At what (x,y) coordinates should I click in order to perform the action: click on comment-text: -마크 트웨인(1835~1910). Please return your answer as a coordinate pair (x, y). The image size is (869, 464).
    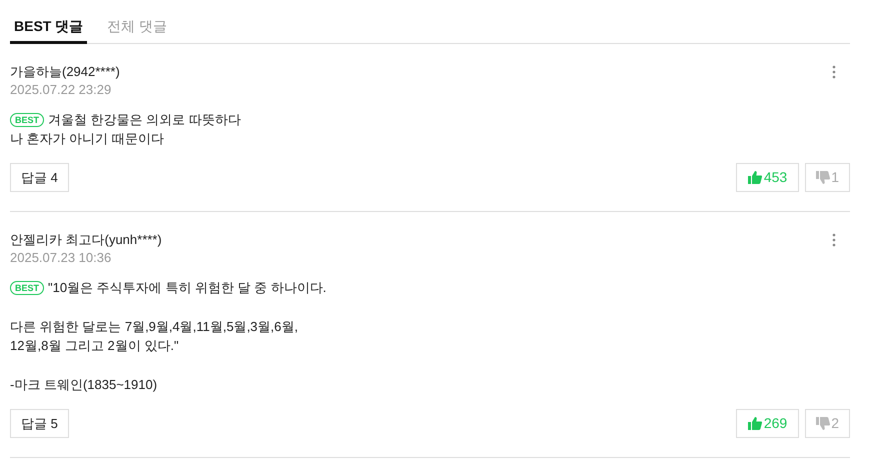
    Looking at the image, I should click on (84, 385).